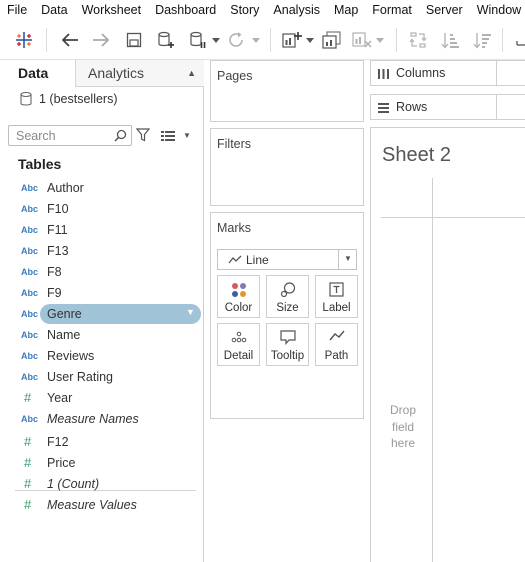 Image resolution: width=525 pixels, height=562 pixels. Describe the element at coordinates (93, 418) in the screenshot. I see `field-name: Measure Names` at that location.